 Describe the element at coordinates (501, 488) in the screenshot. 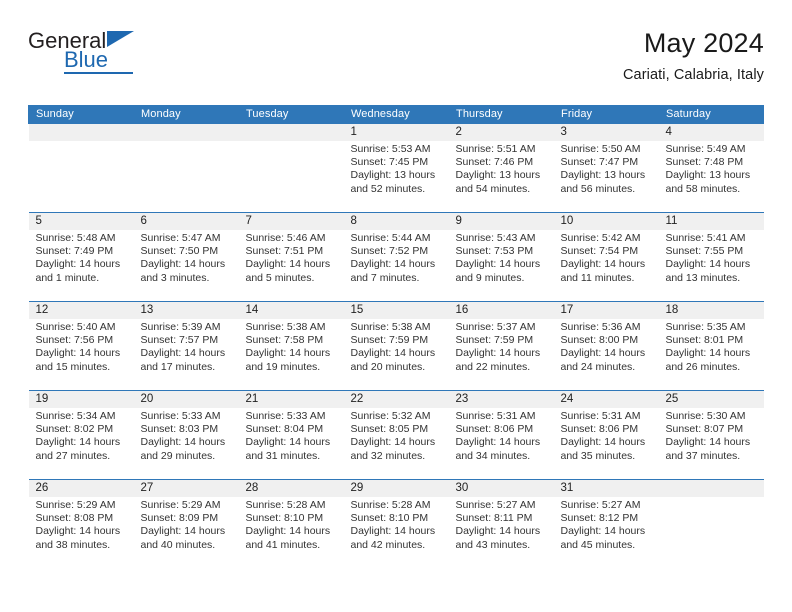

I see `day-number: 30` at that location.